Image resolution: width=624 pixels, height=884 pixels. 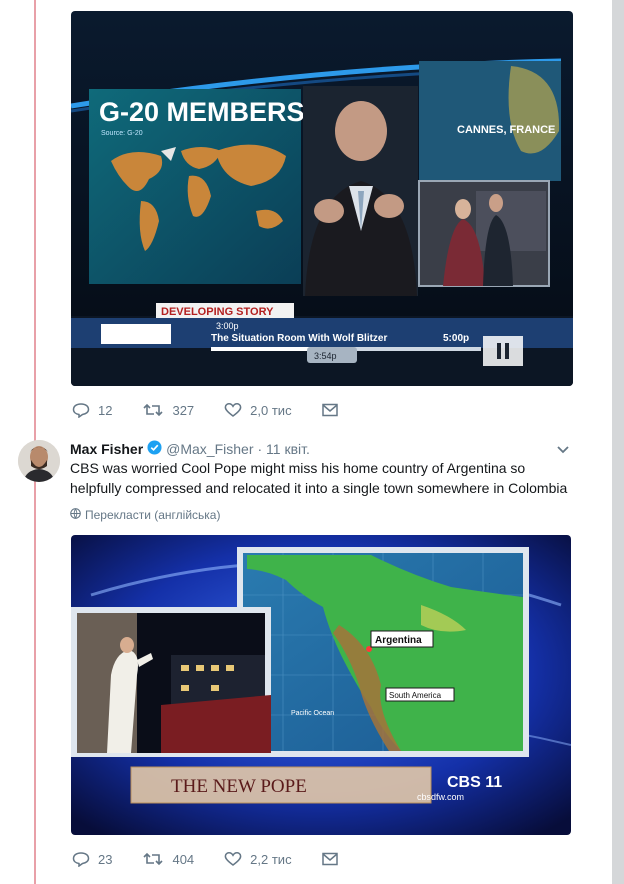 I want to click on tweet1-actions: 12 327 2,0 тис, so click(x=220, y=410).